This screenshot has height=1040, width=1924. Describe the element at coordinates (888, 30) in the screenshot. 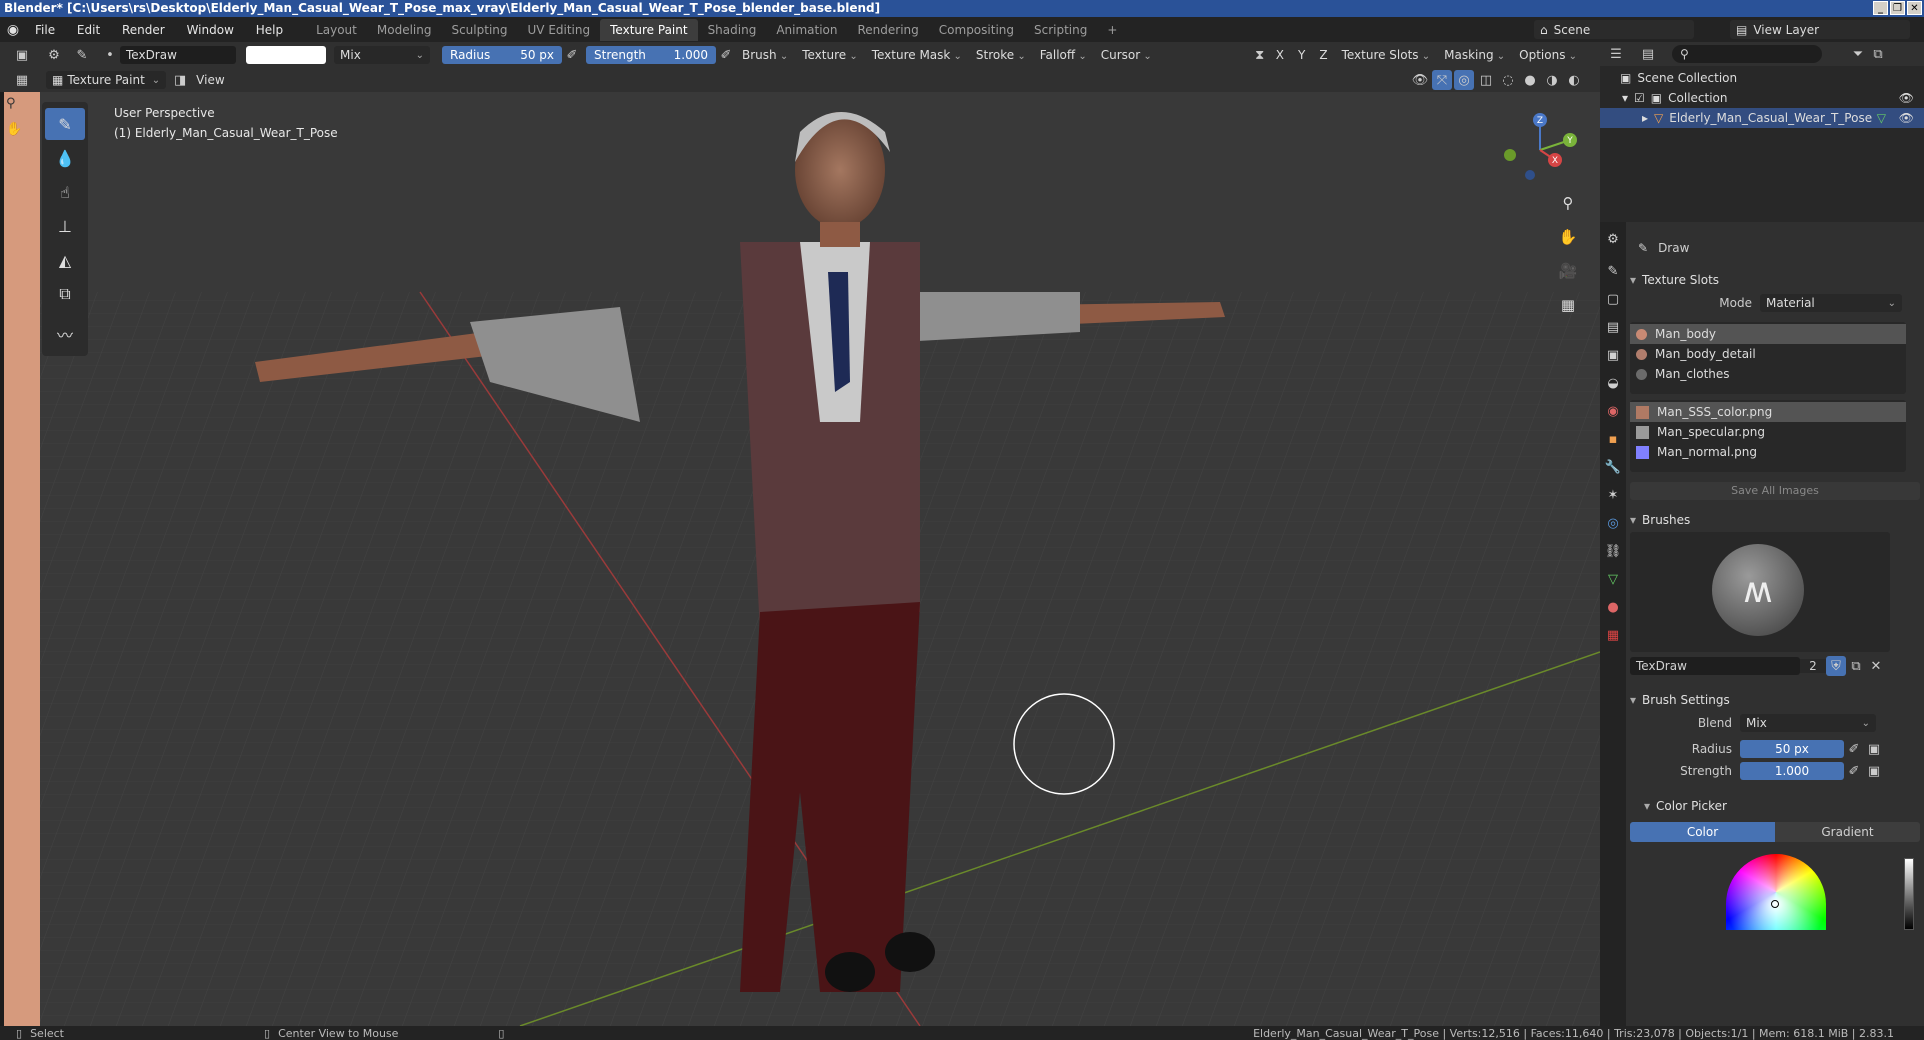

I see `tab-rendering: Rendering` at that location.